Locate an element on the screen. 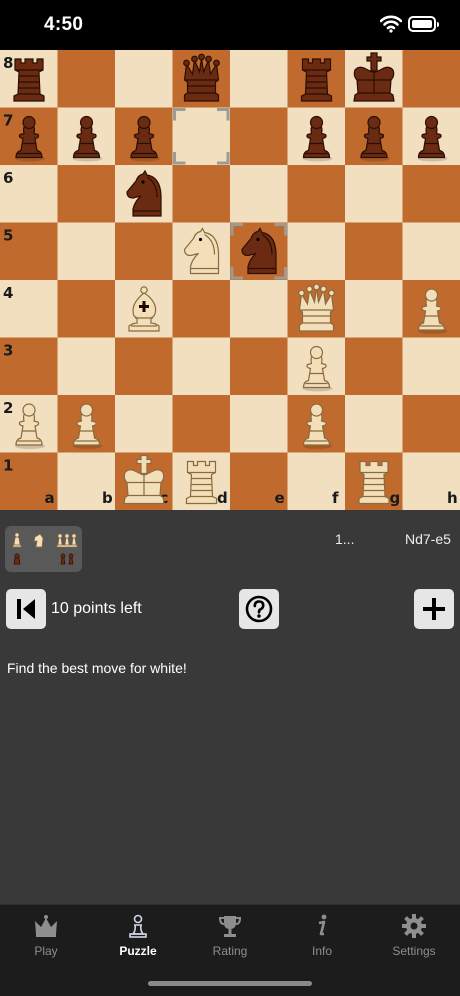 The height and width of the screenshot is (996, 460). file-label: d is located at coordinates (222, 498).